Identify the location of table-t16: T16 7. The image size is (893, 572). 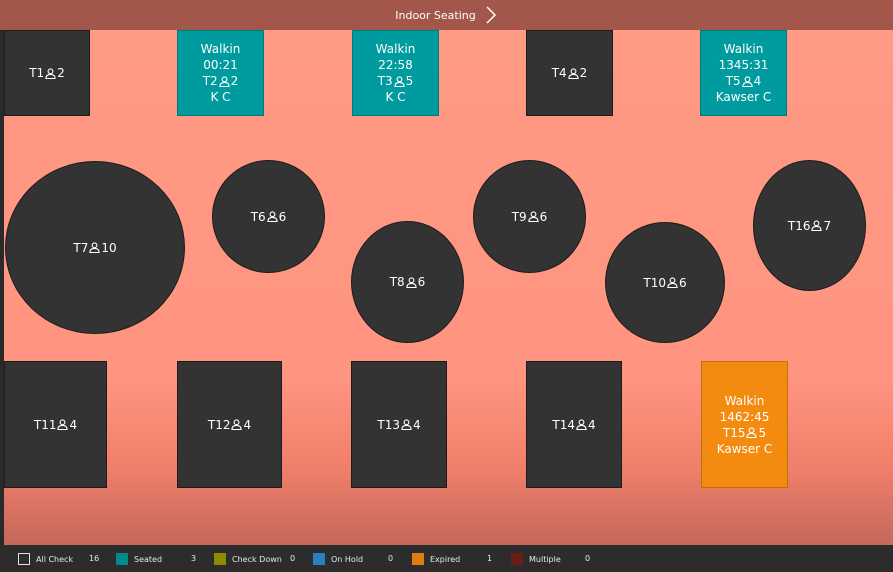
(809, 225).